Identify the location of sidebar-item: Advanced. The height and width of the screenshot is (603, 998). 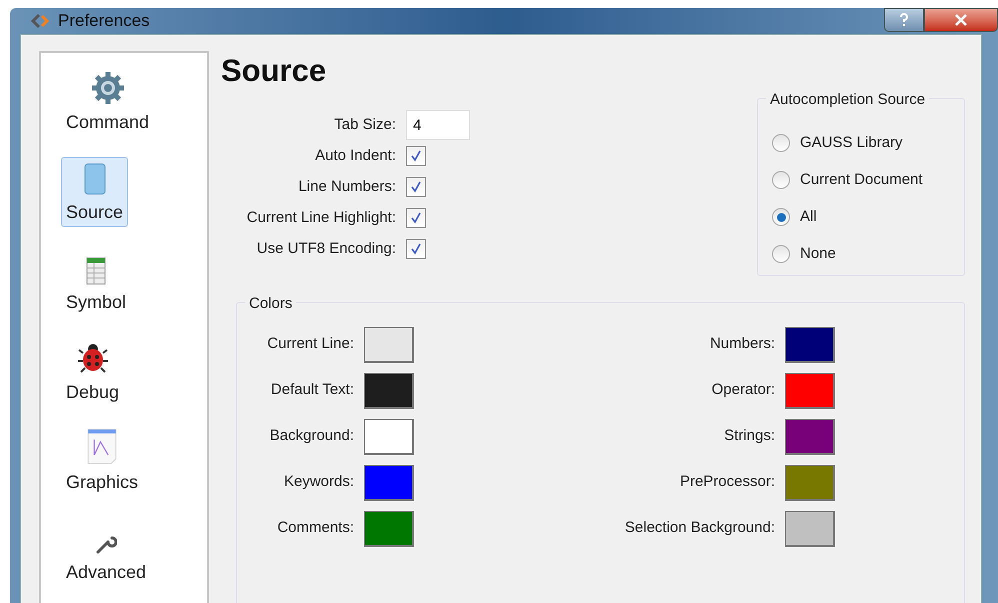
(106, 551).